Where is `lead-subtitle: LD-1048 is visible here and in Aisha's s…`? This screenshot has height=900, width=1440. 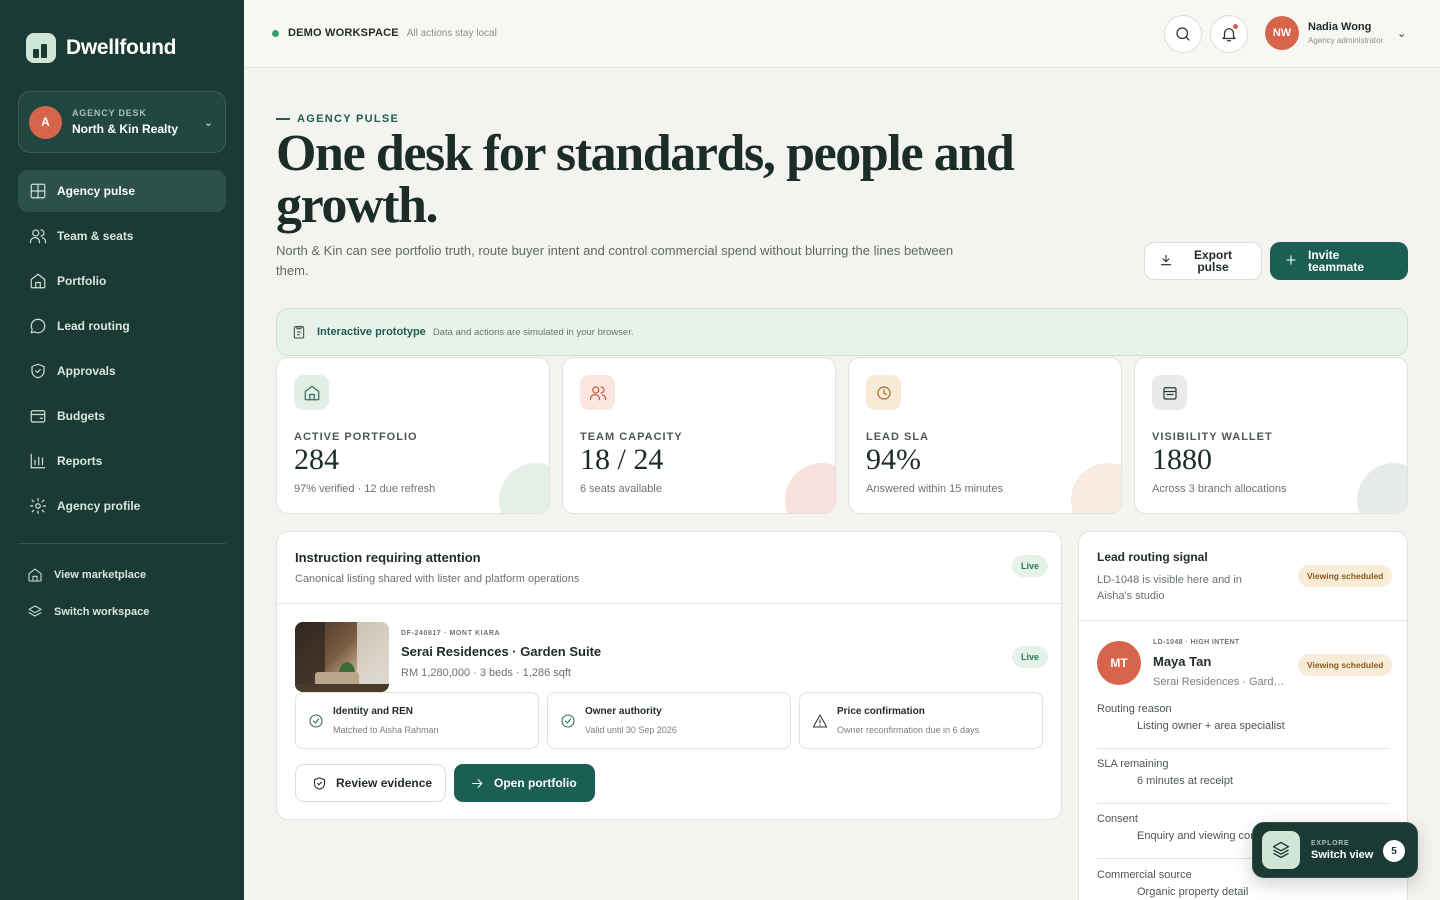
lead-subtitle: LD-1048 is visible here and in Aisha's s… is located at coordinates (1169, 588).